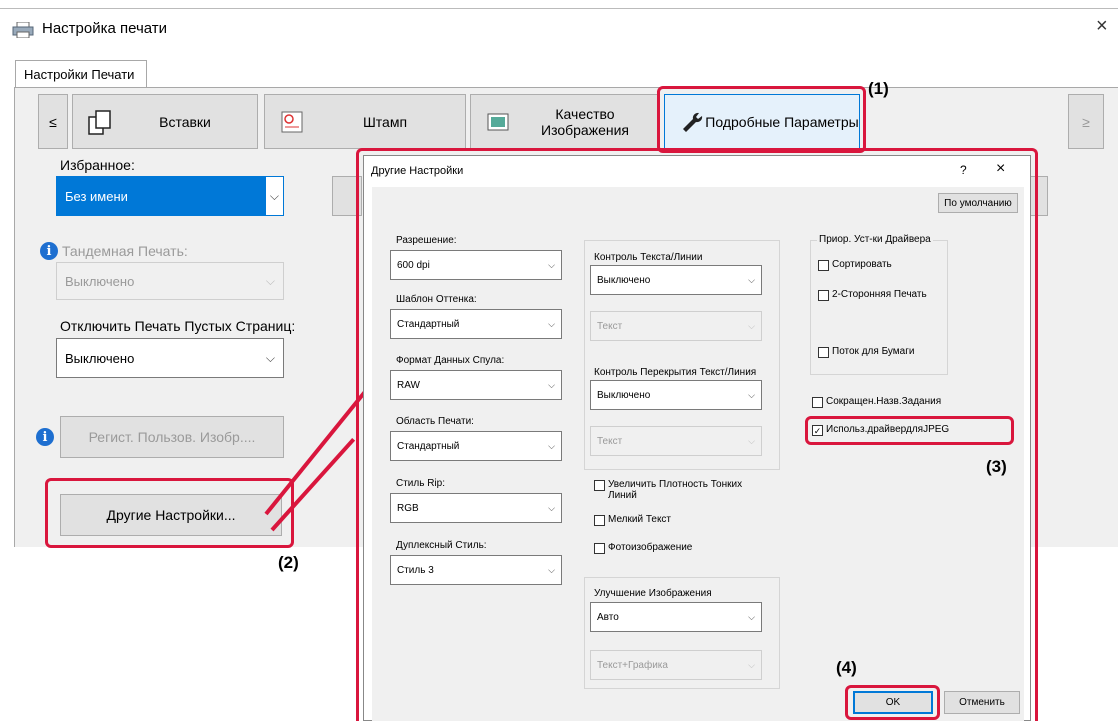 The image size is (1118, 721). Describe the element at coordinates (436, 299) in the screenshot. I see `pattern-label: Шаблон Оттенка:` at that location.